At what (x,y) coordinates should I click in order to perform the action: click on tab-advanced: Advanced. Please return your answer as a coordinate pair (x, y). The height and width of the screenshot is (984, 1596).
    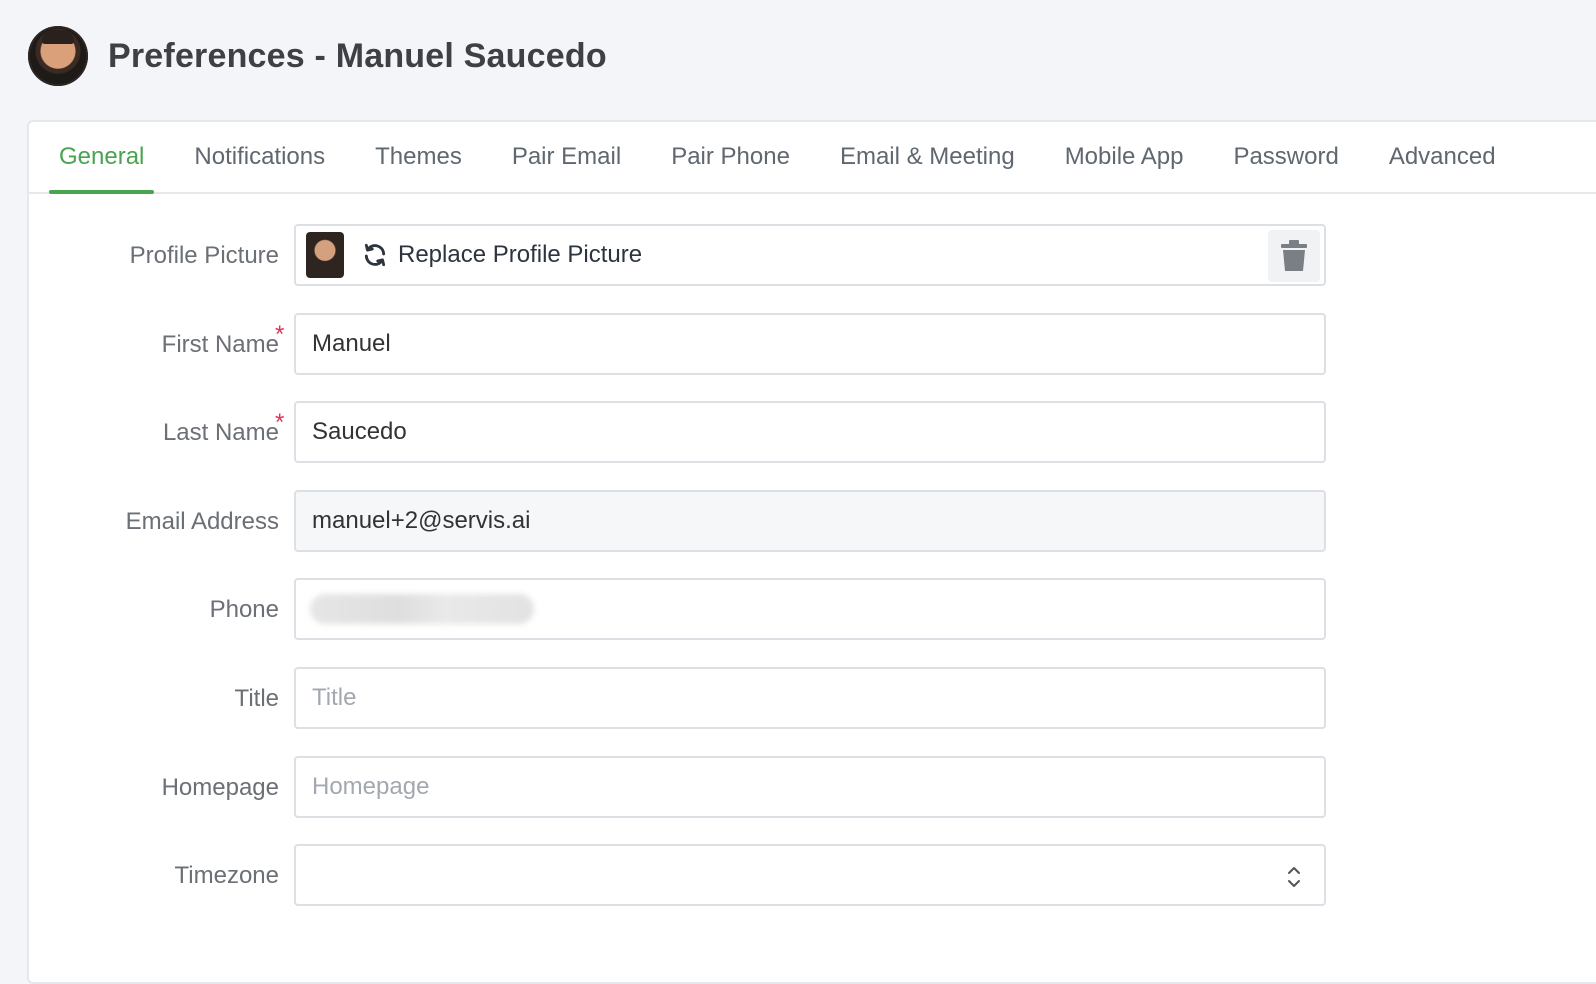
    Looking at the image, I should click on (1442, 157).